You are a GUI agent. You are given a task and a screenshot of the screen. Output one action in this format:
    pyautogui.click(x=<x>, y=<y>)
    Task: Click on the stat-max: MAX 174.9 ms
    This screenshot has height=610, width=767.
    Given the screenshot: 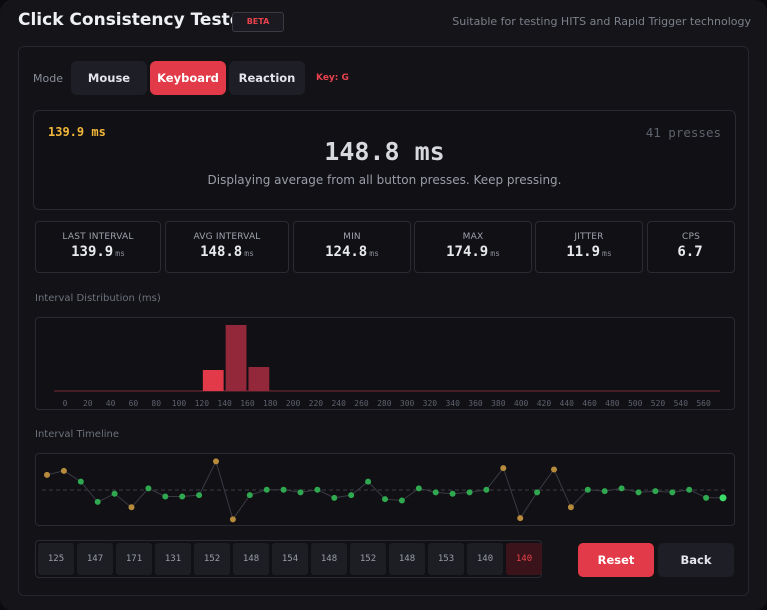 What is the action you would take?
    pyautogui.click(x=473, y=247)
    